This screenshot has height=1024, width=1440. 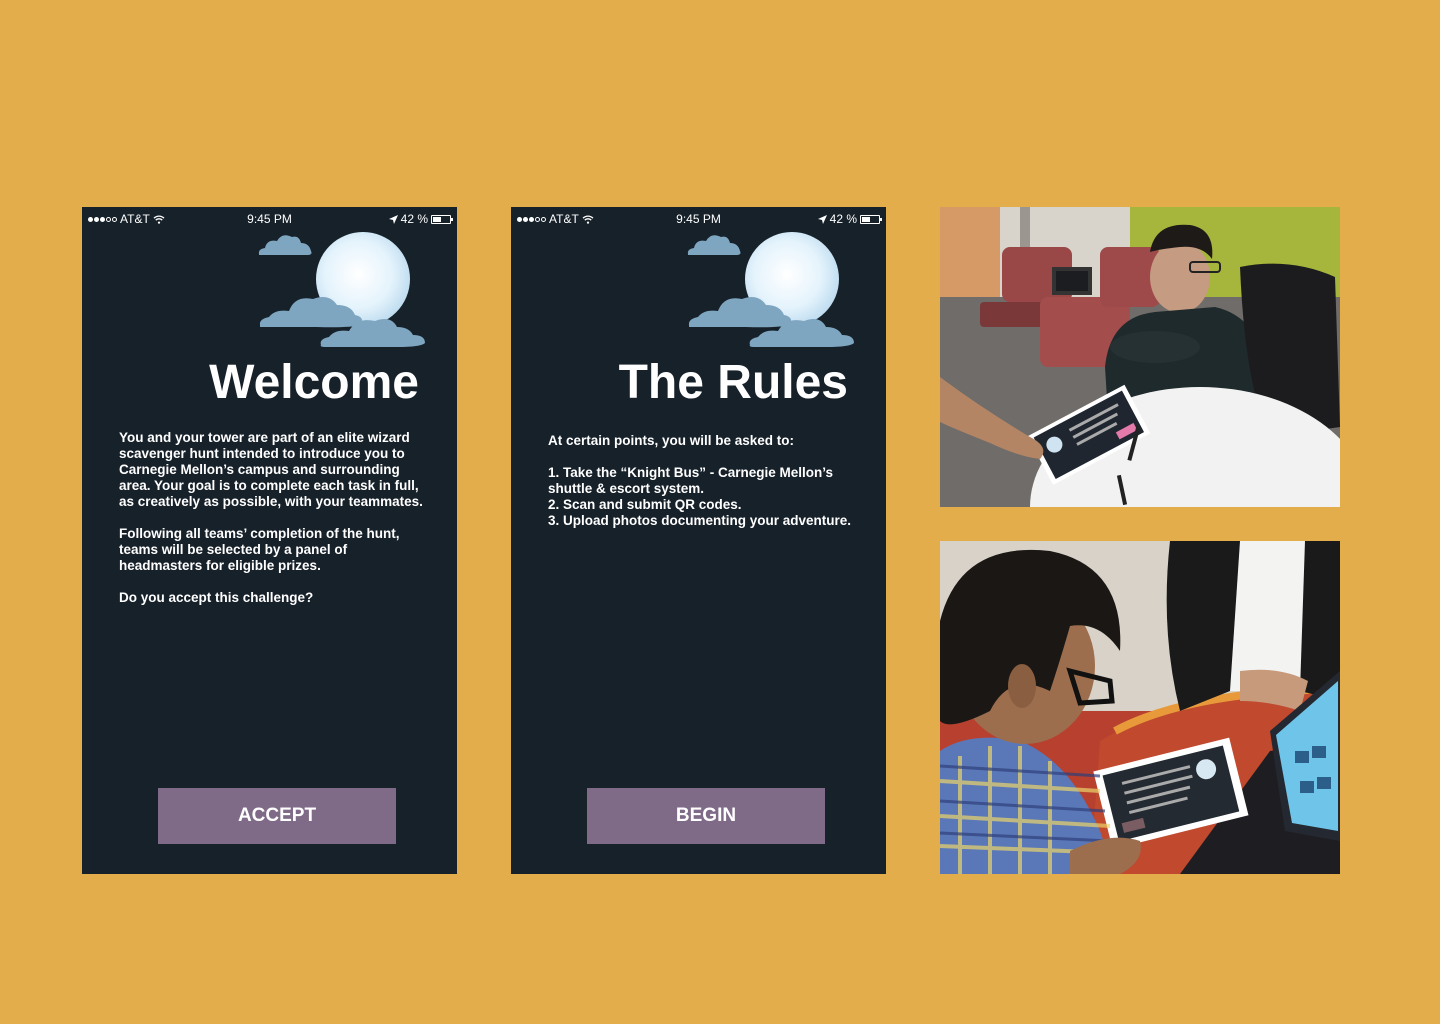 What do you see at coordinates (314, 382) in the screenshot?
I see `page-title: Welcome` at bounding box center [314, 382].